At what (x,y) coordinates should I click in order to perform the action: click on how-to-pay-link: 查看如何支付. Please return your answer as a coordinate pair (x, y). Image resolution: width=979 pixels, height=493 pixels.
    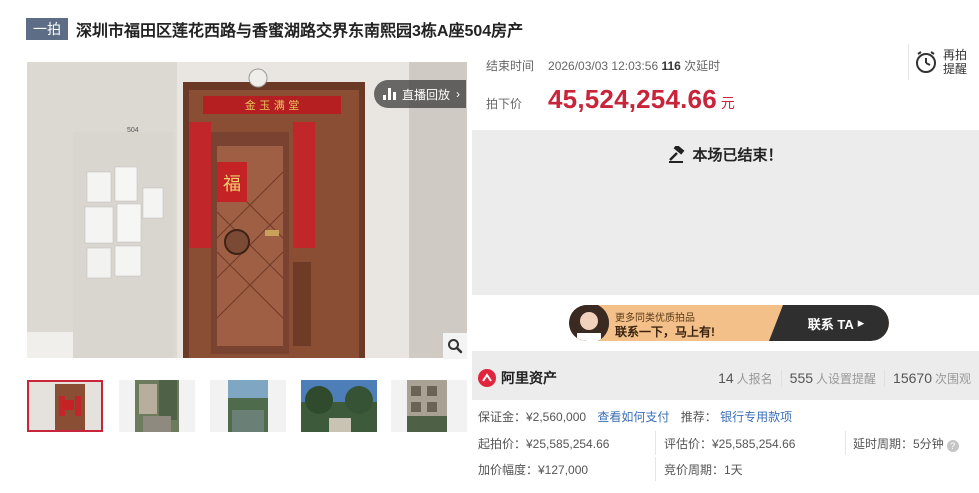
    Looking at the image, I should click on (633, 417).